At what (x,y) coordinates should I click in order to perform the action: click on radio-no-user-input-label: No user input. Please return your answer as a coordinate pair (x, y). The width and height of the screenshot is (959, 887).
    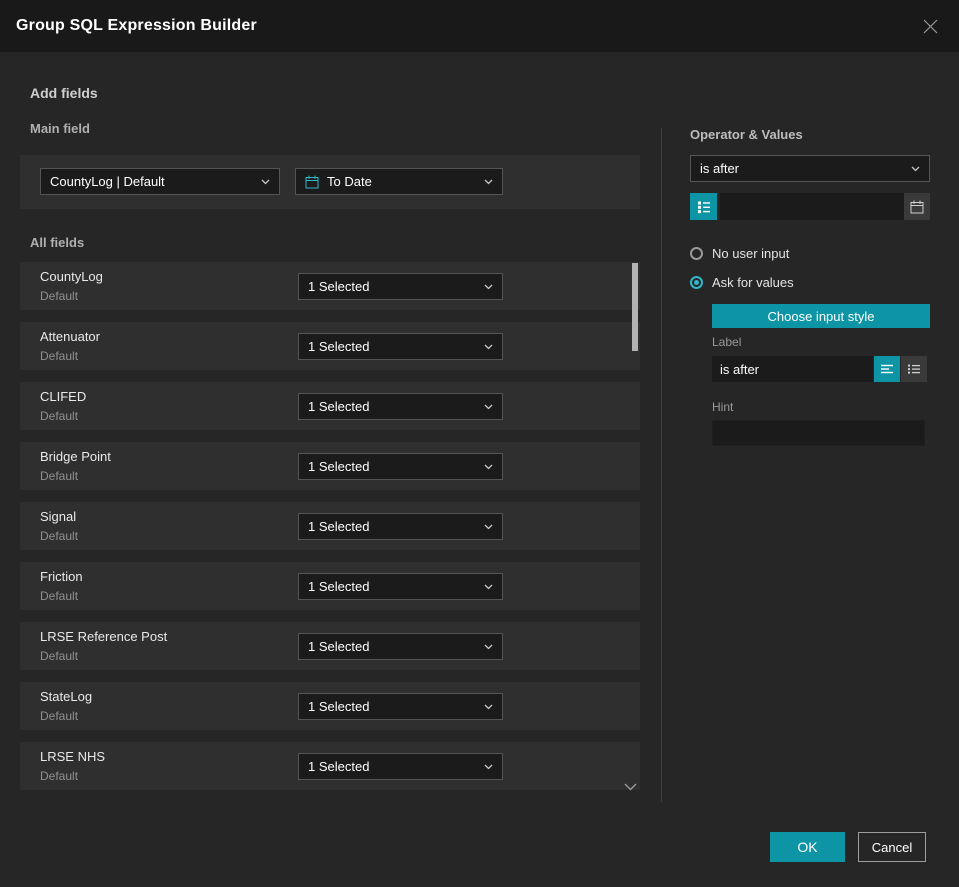
    Looking at the image, I should click on (751, 253).